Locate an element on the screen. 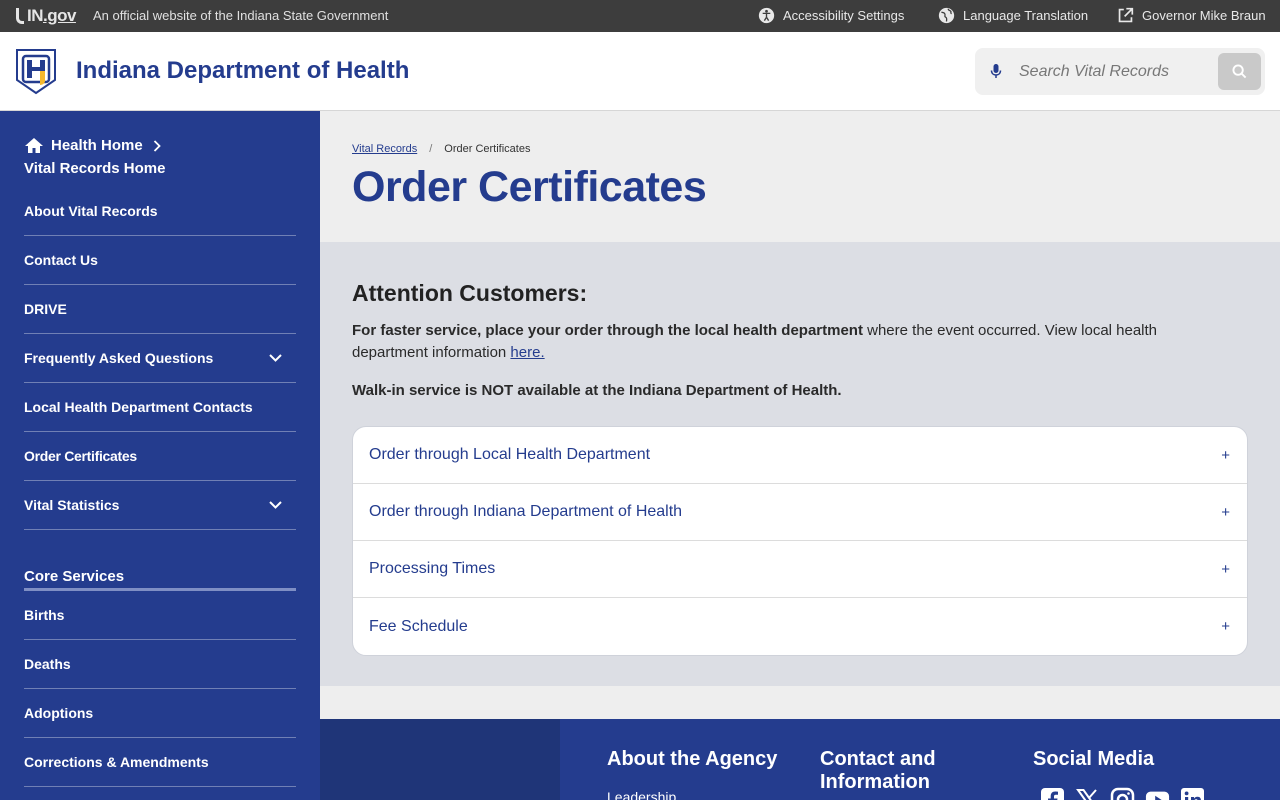 This screenshot has height=800, width=1280. content-spacer is located at coordinates (800, 702).